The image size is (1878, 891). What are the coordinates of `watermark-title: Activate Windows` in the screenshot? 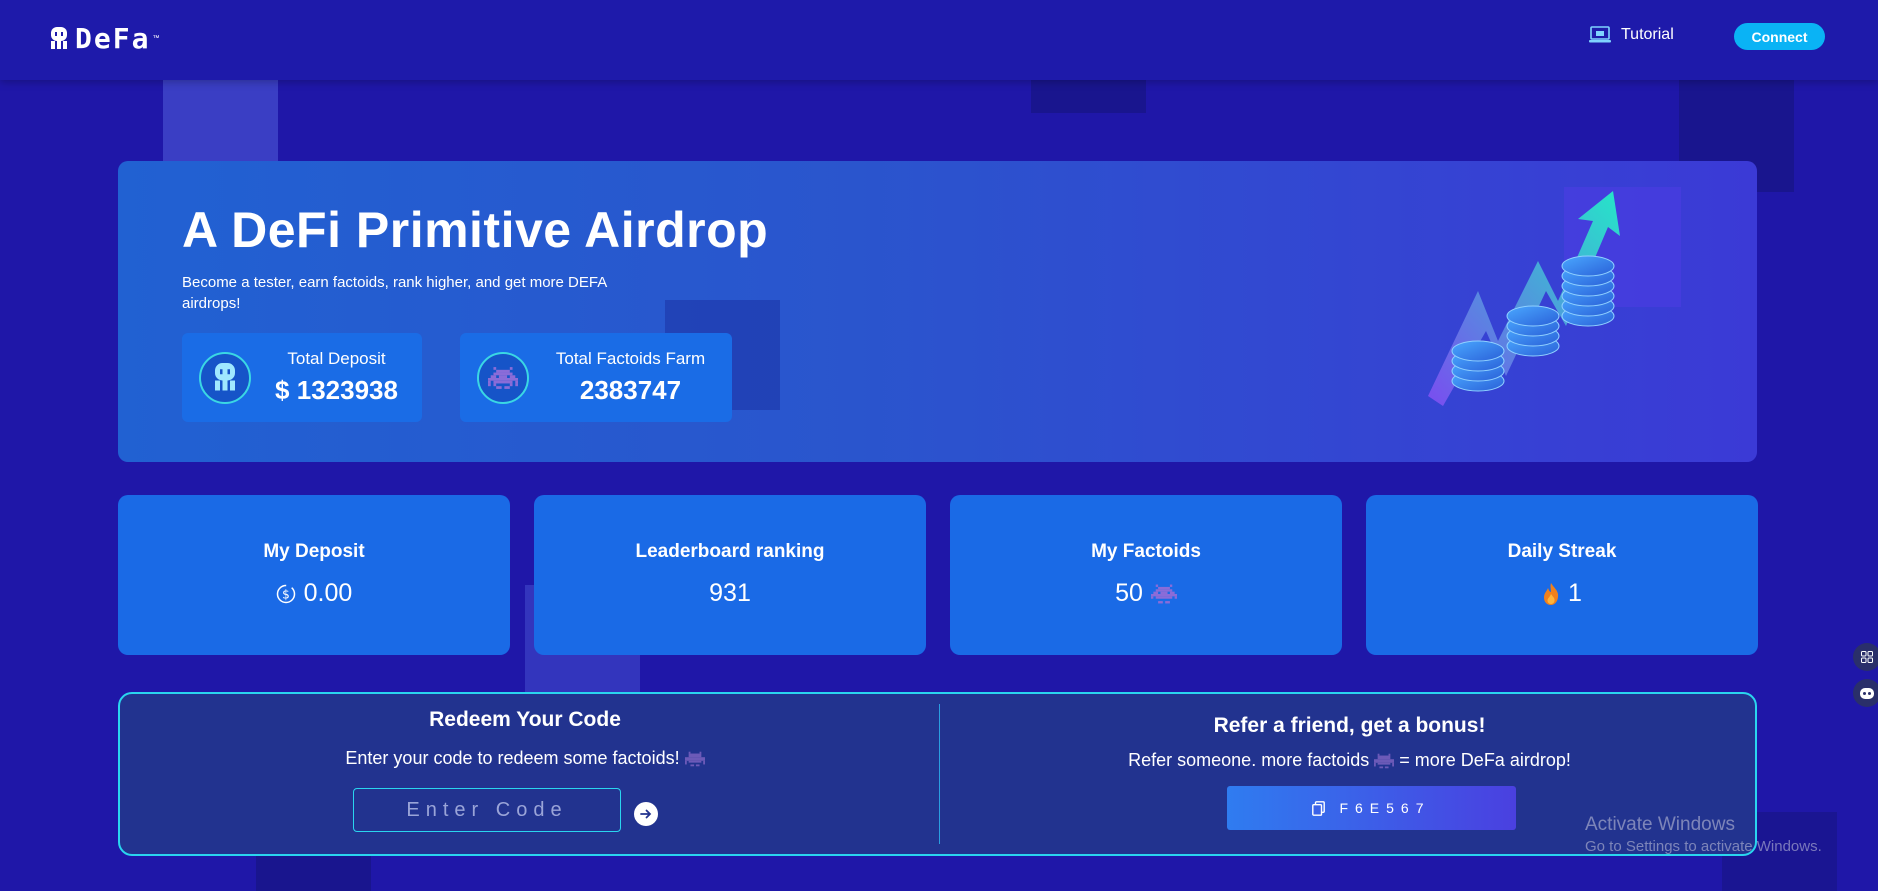 It's located at (1660, 824).